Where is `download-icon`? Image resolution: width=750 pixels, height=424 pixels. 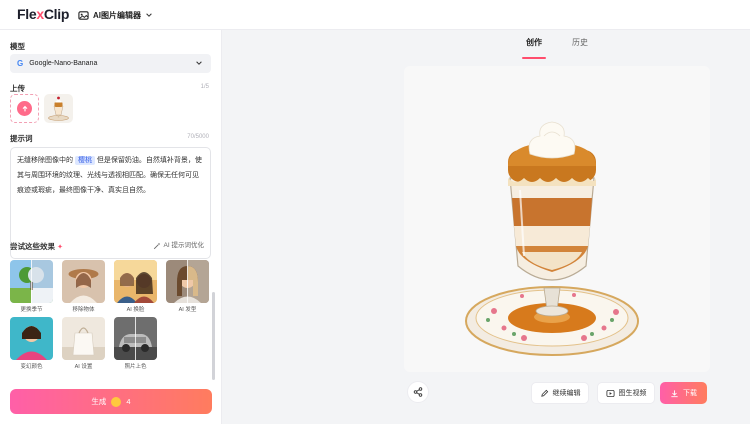
download-icon is located at coordinates (674, 393).